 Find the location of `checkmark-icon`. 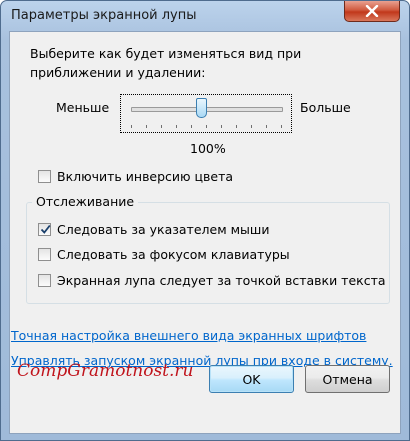

checkmark-icon is located at coordinates (45, 229).